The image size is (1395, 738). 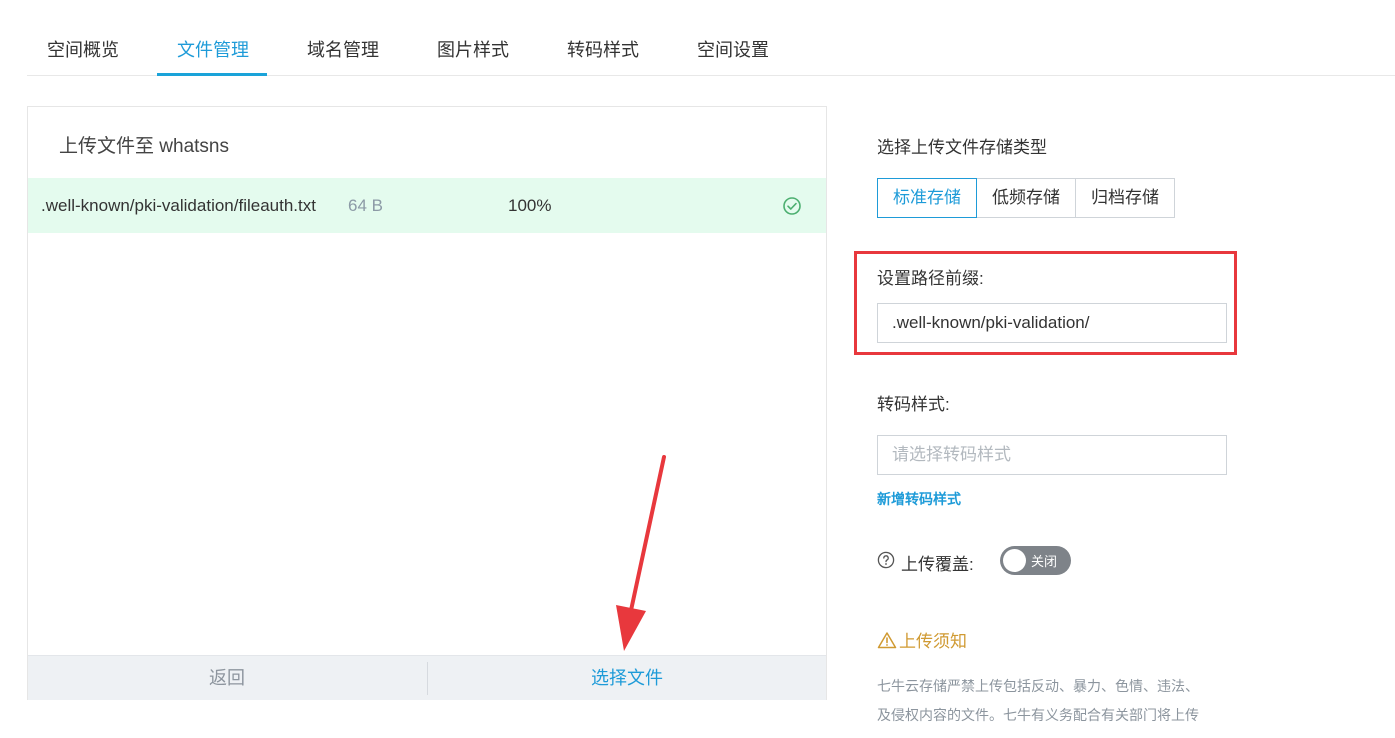 I want to click on path-prefix-input, so click(x=1052, y=323).